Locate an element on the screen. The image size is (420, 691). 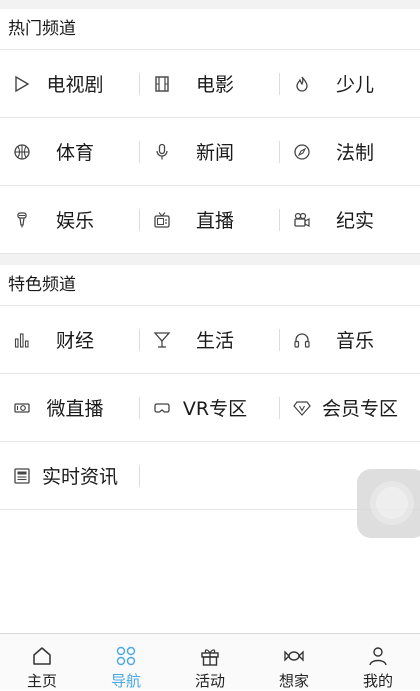
camera-box-icon is located at coordinates (22, 408).